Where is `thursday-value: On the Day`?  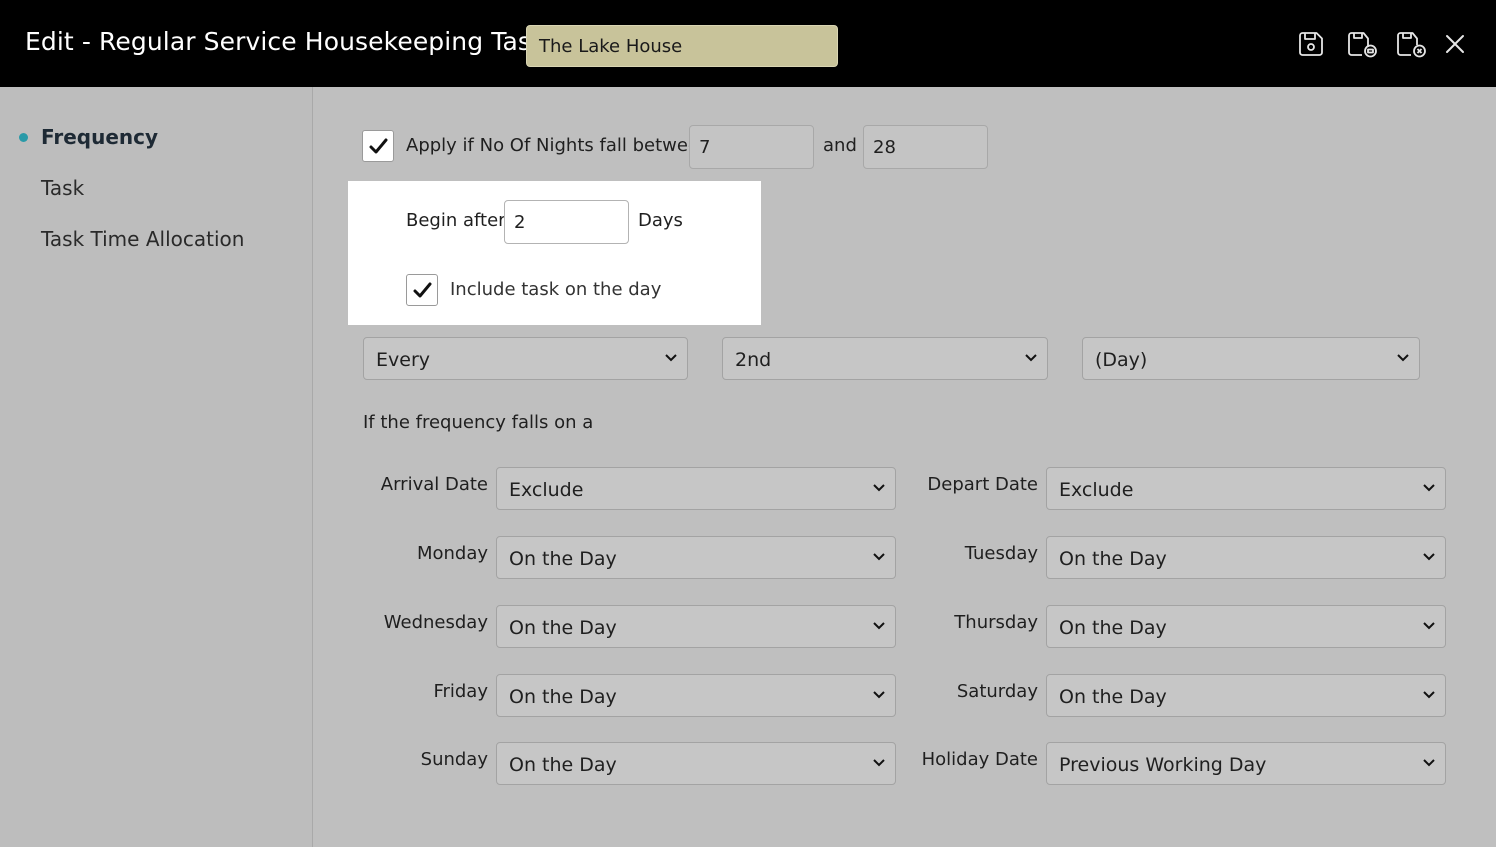
thursday-value: On the Day is located at coordinates (1113, 628).